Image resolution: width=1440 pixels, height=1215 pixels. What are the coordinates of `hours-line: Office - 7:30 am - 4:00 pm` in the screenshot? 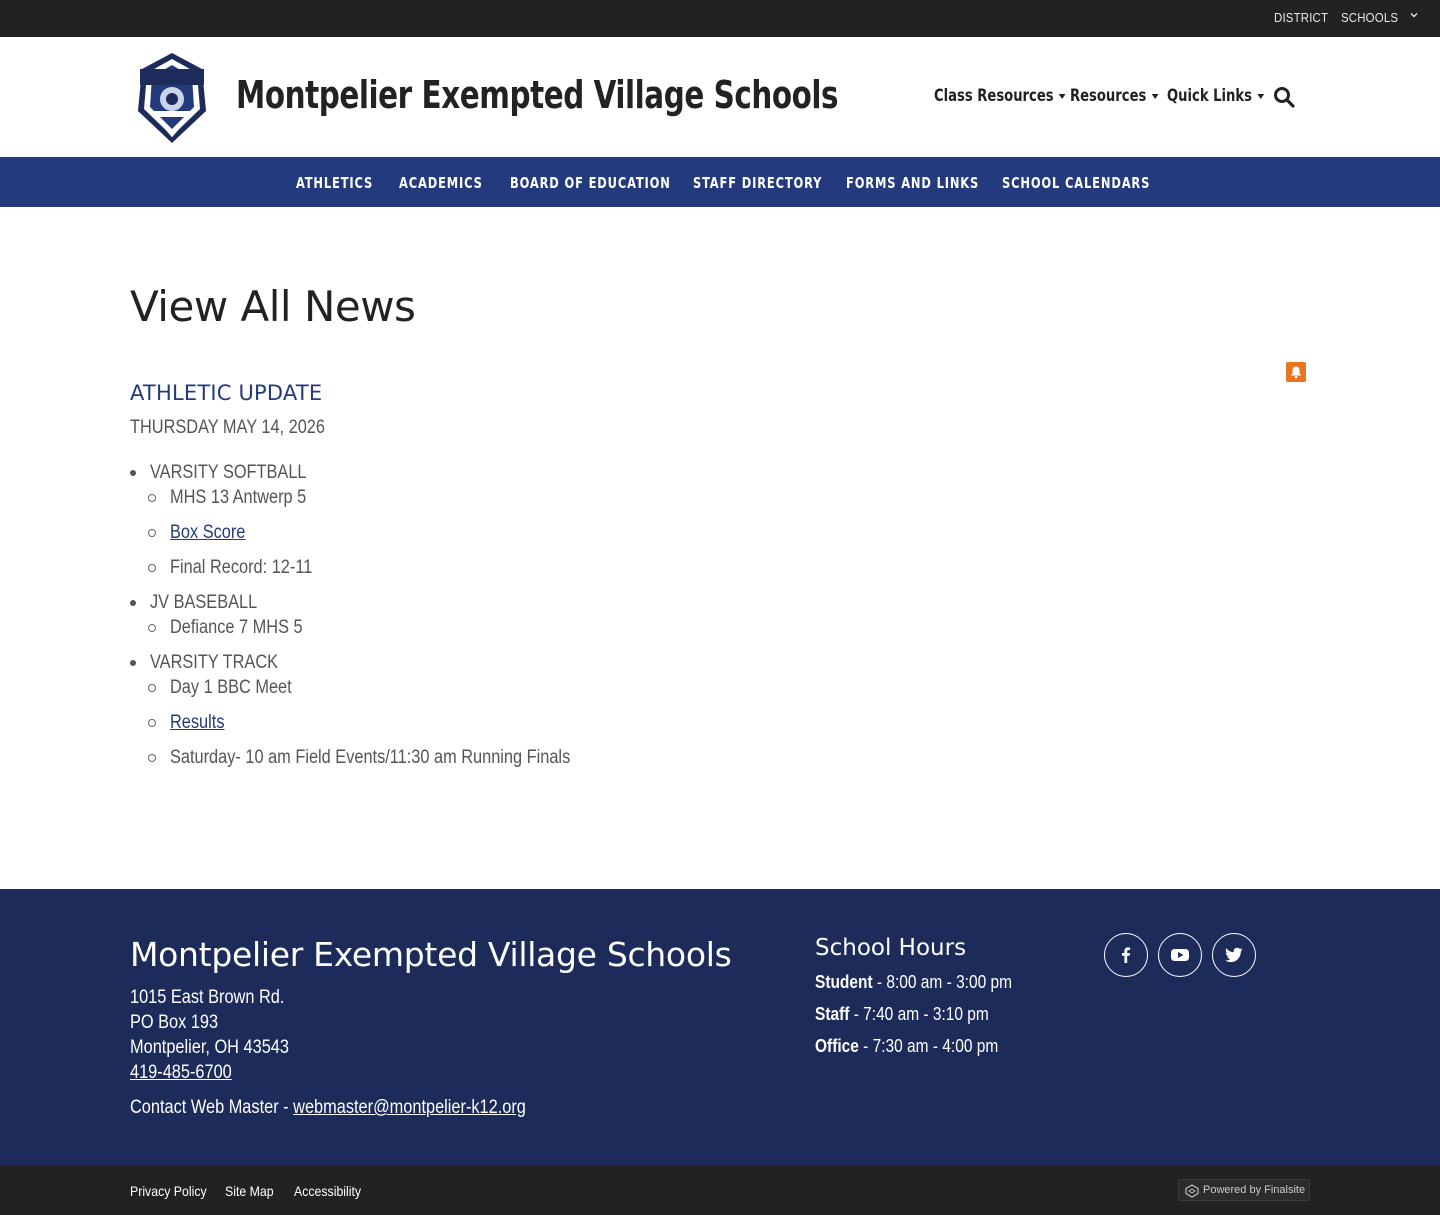 It's located at (906, 1046).